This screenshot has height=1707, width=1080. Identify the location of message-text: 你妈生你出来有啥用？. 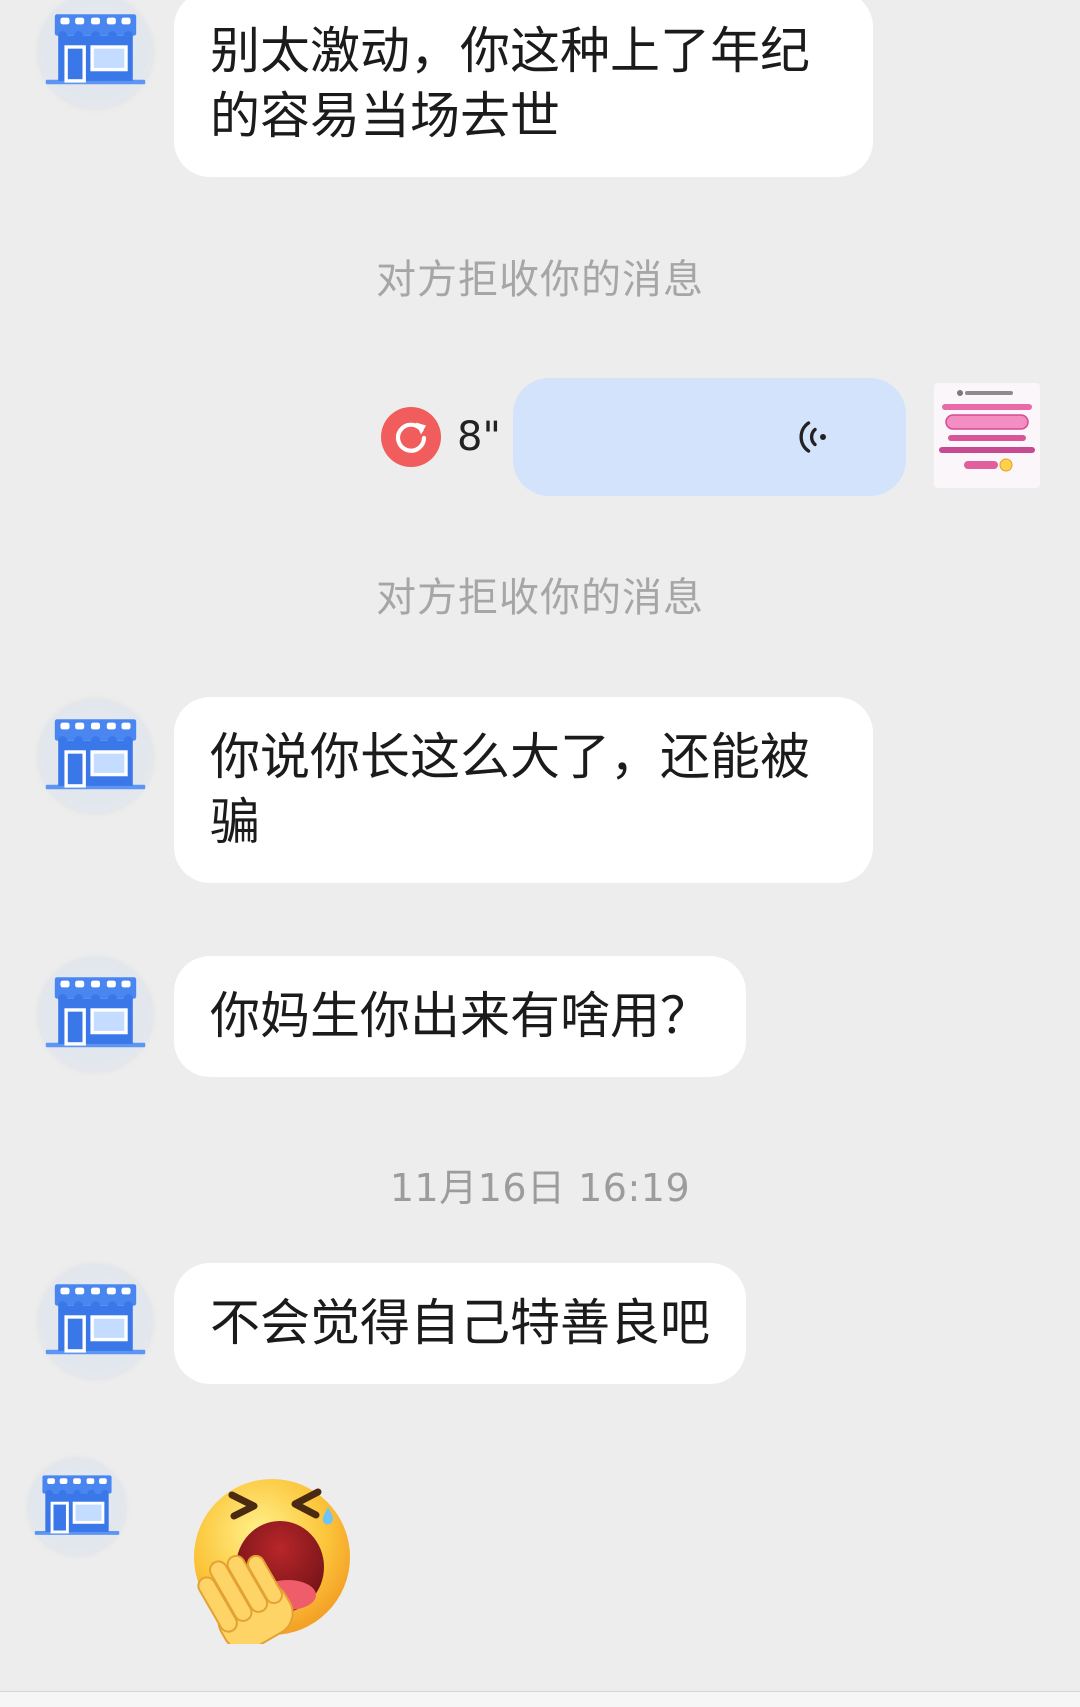
(460, 1016).